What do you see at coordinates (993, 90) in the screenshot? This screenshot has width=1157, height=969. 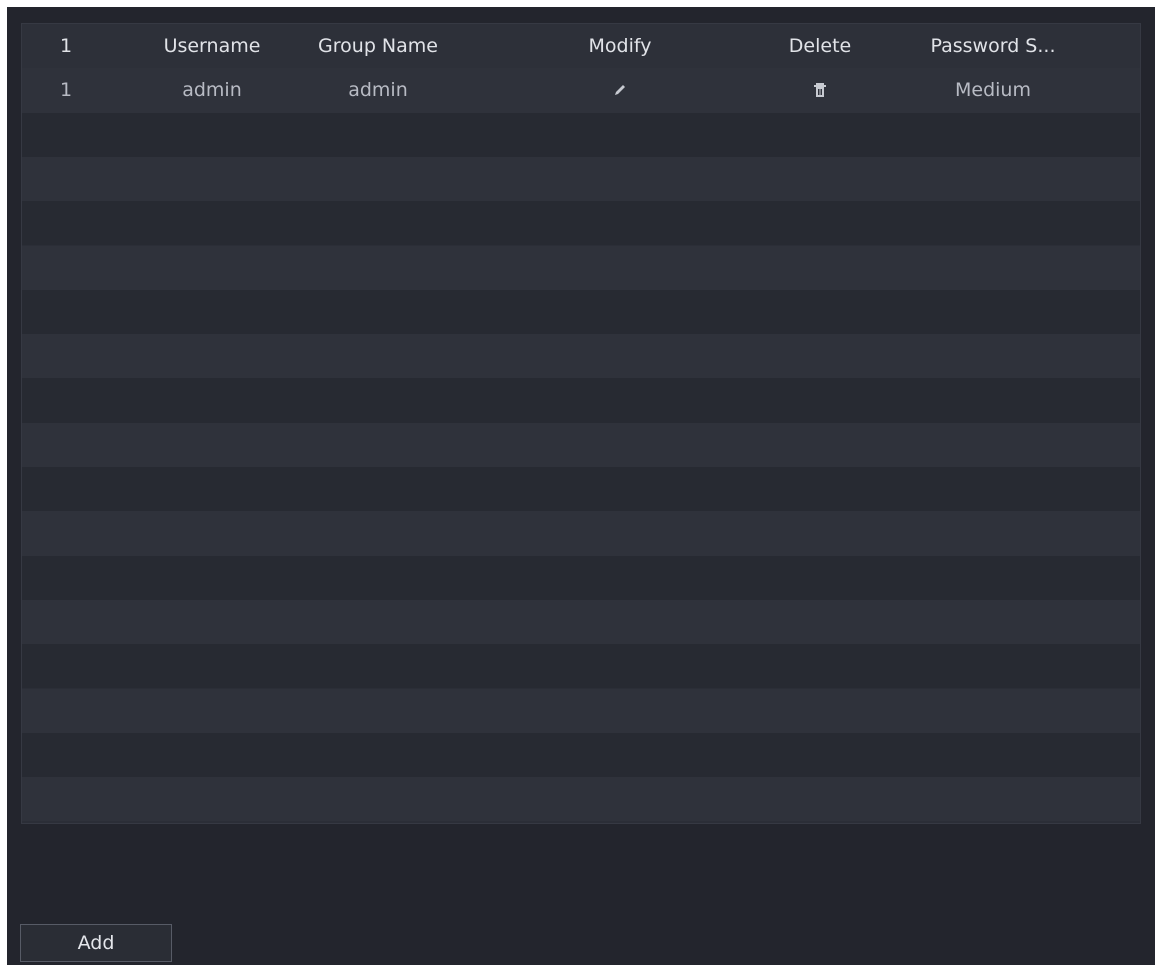 I see `row-password-strength: Medium` at bounding box center [993, 90].